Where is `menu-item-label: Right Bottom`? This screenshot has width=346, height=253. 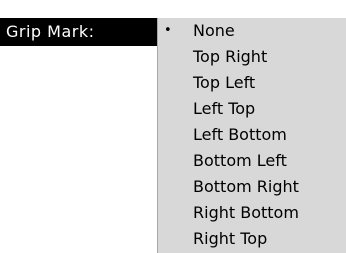
menu-item-label: Right Bottom is located at coordinates (246, 212).